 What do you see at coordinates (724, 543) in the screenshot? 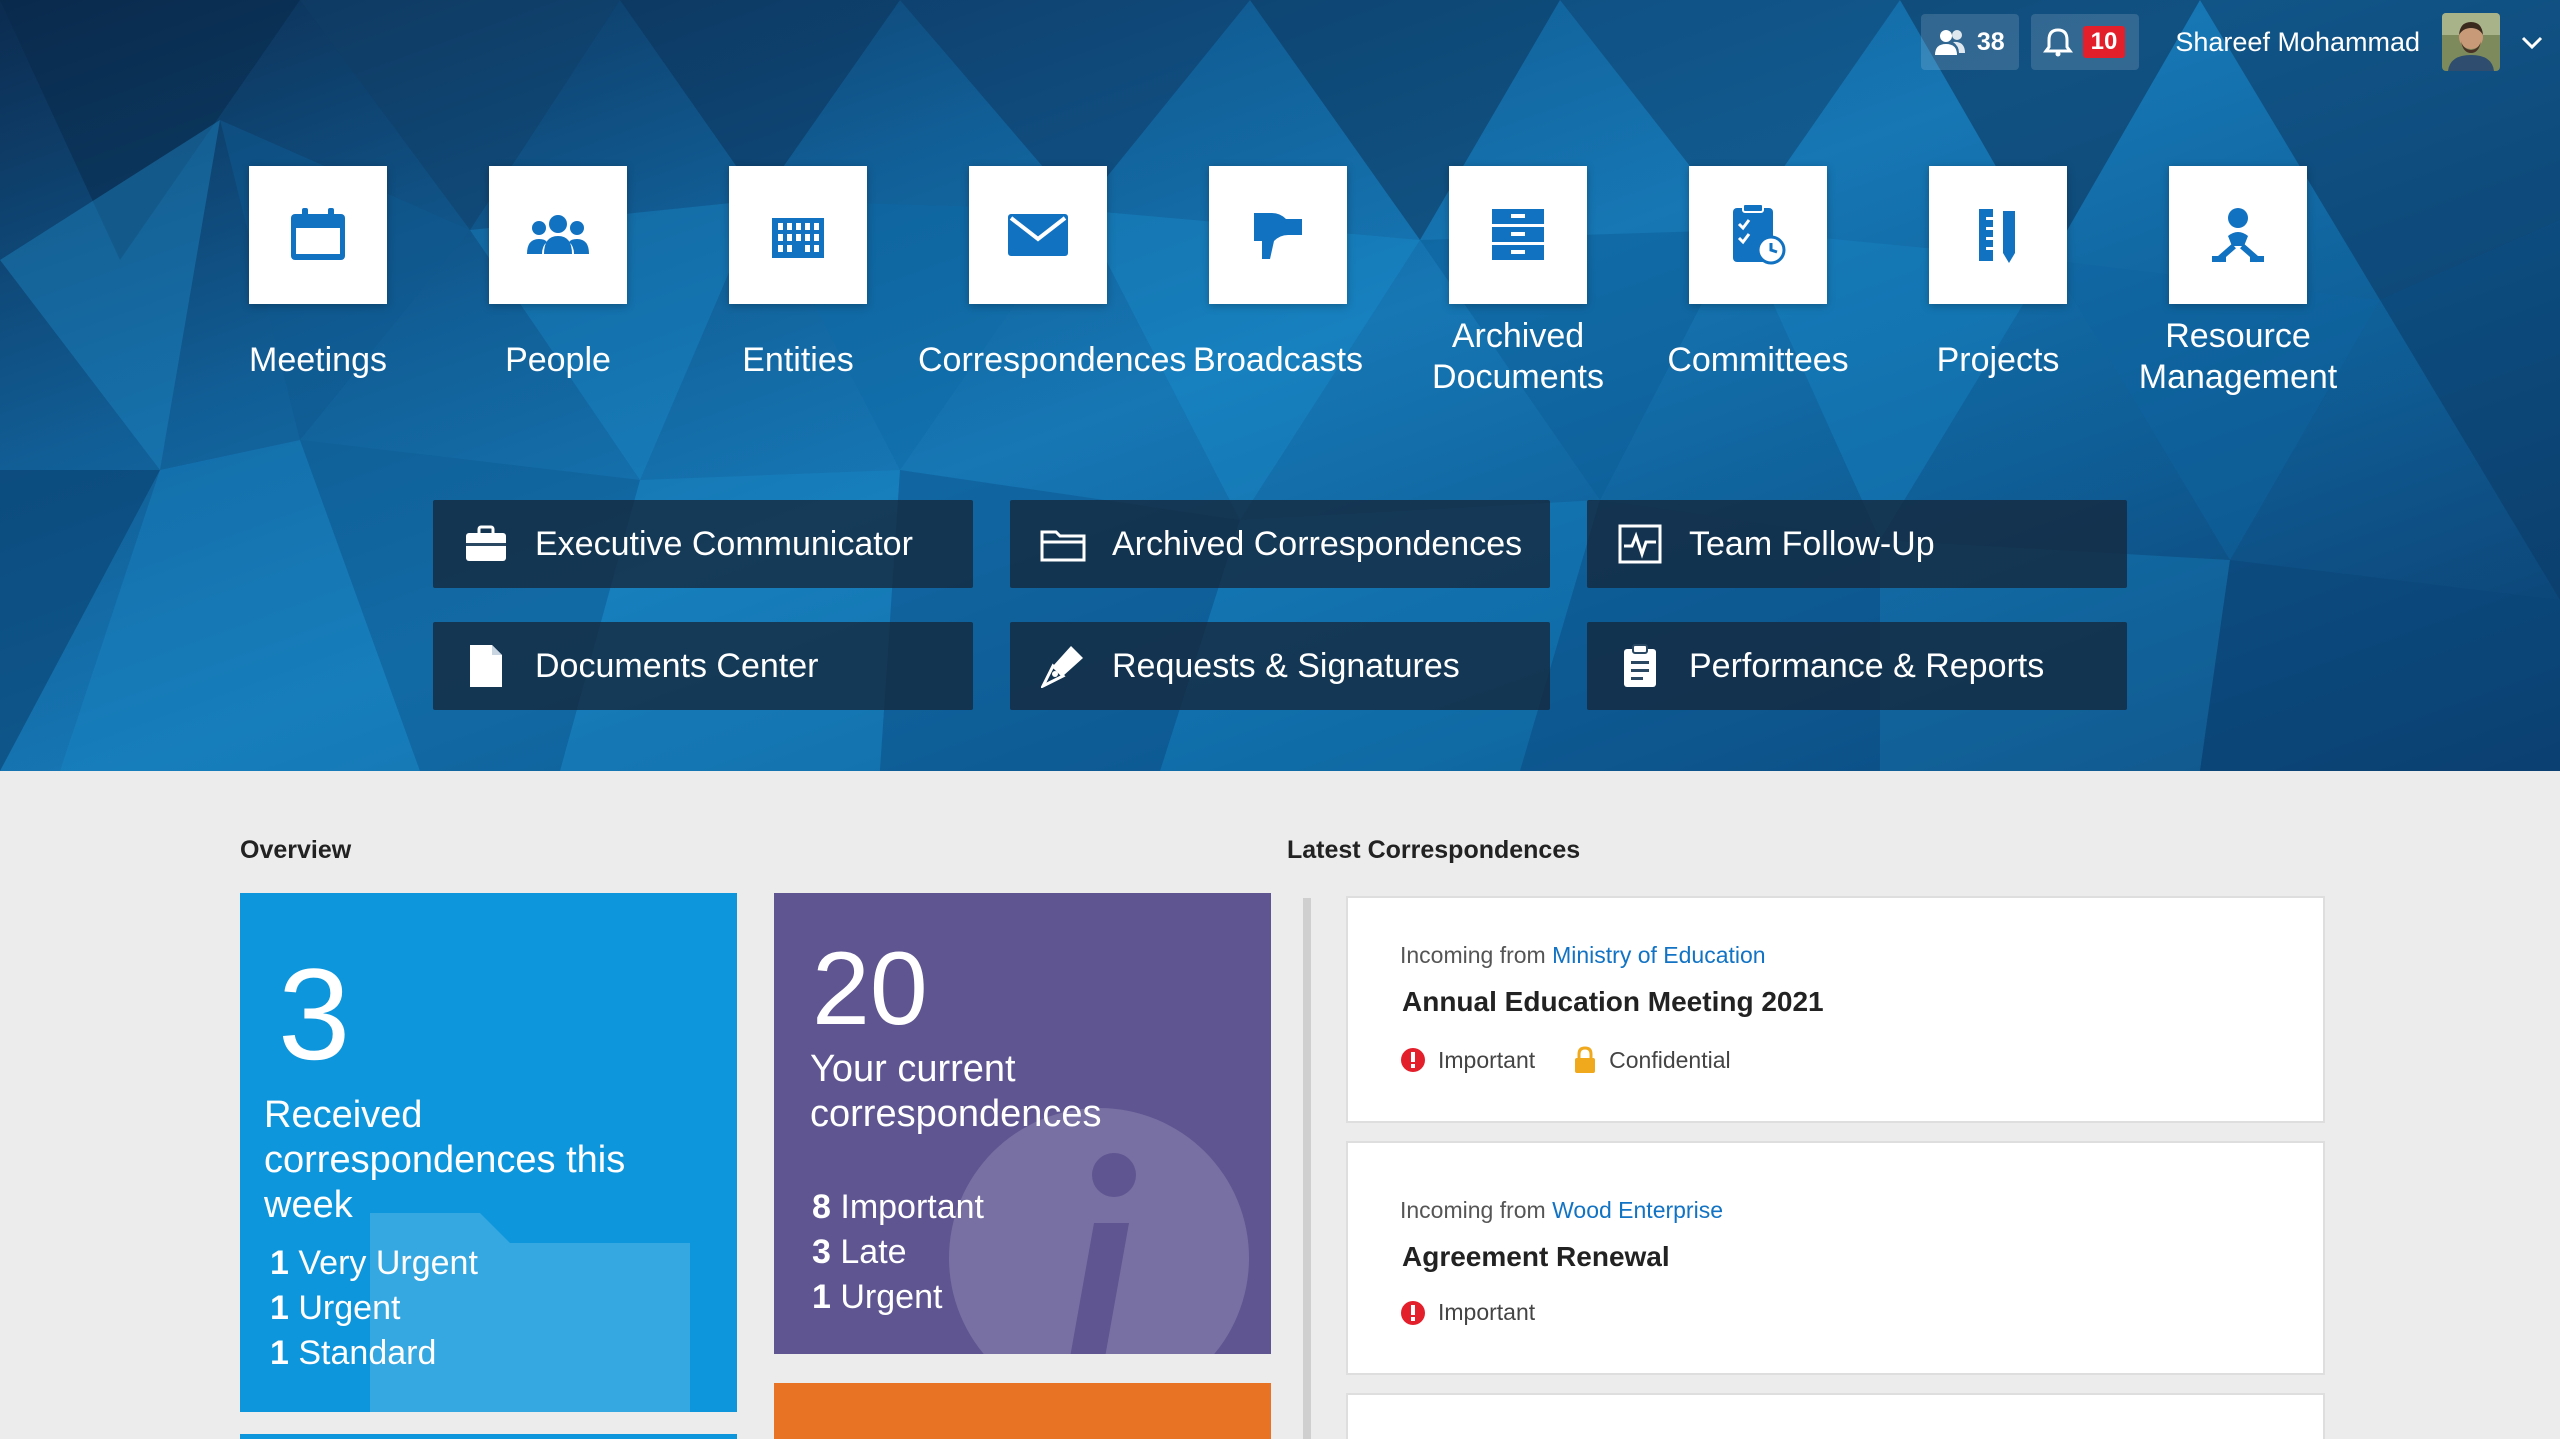
I see `quick-link-label: Executive Communicator` at bounding box center [724, 543].